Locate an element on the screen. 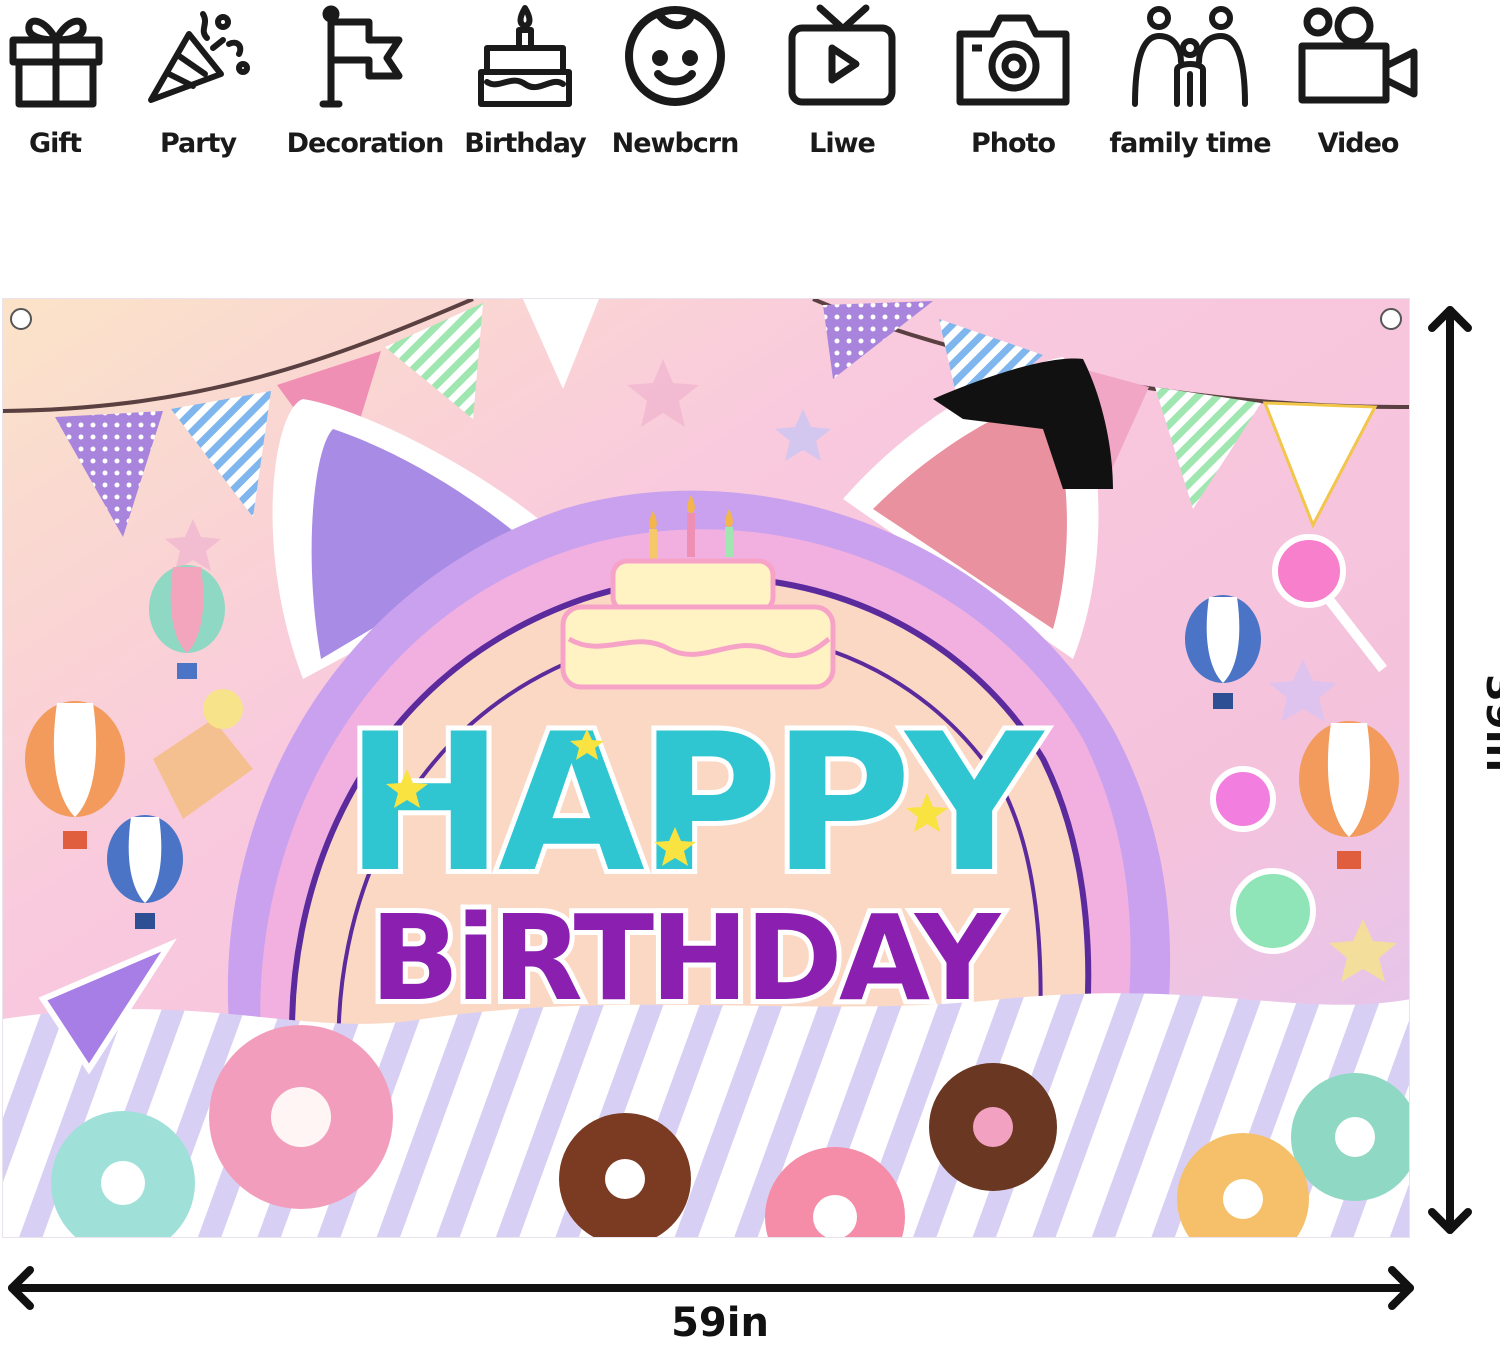  feature-label: Video is located at coordinates (1358, 143).